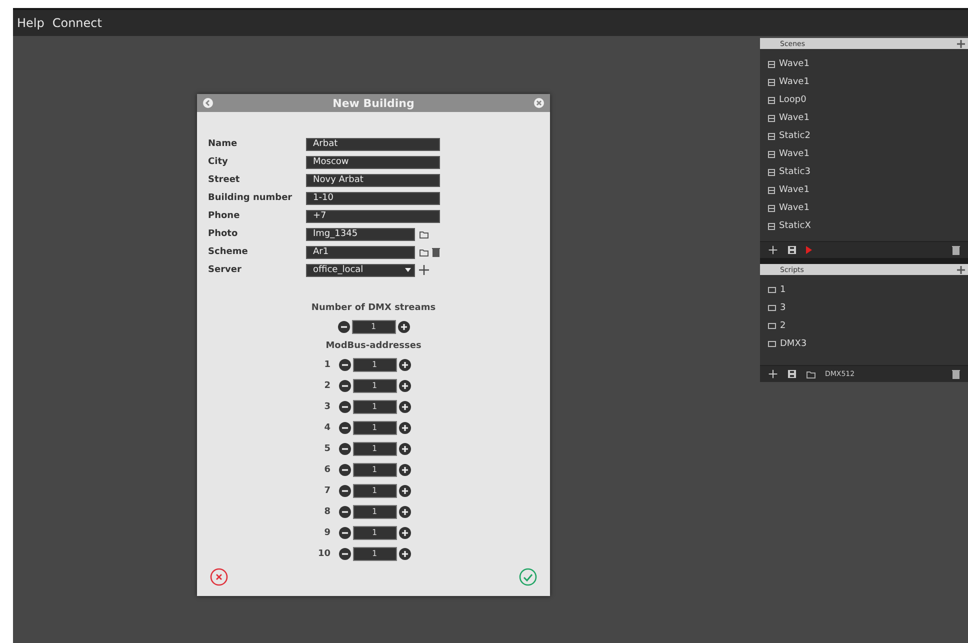 The image size is (968, 643). Describe the element at coordinates (30, 23) in the screenshot. I see `menu-item: Help` at that location.